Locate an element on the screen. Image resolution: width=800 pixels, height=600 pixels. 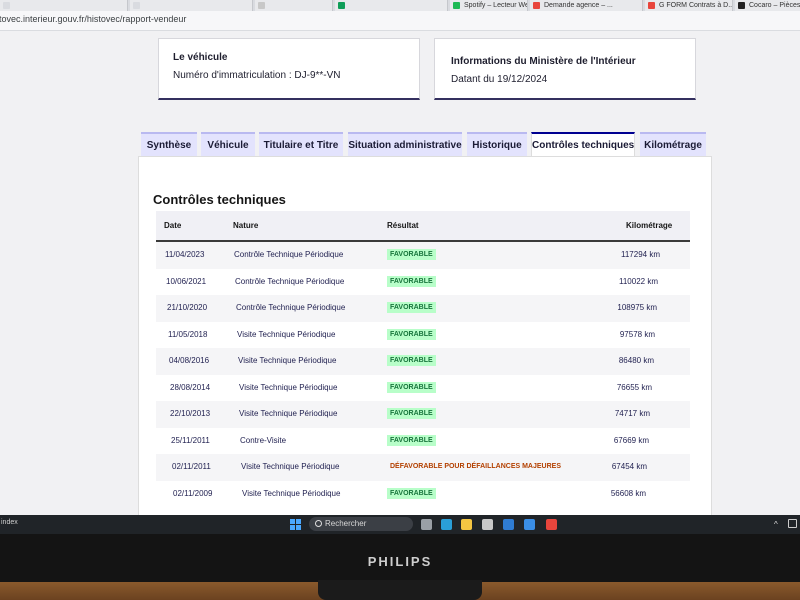
tray-chevron-icon: ^ is located at coordinates (776, 524).